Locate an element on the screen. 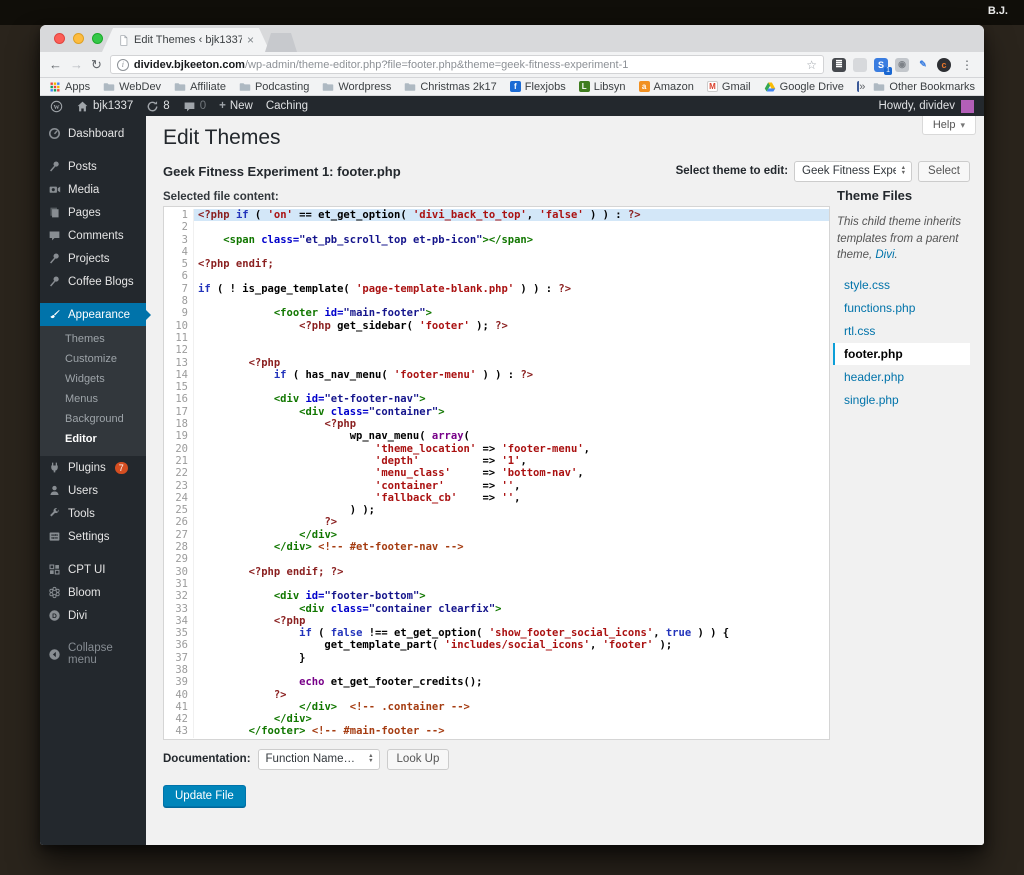 Image resolution: width=1024 pixels, height=875 pixels. submenu-item-themes: Themes is located at coordinates (93, 339).